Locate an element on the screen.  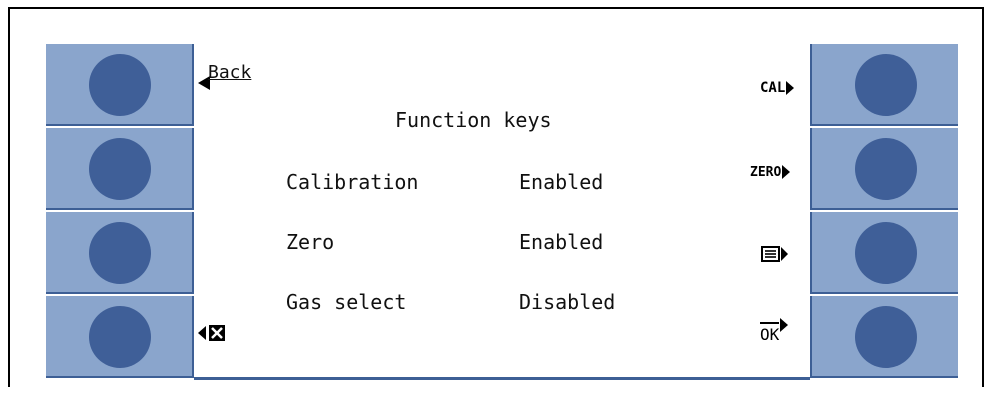
left-softkey-4-knob is located at coordinates (120, 337).